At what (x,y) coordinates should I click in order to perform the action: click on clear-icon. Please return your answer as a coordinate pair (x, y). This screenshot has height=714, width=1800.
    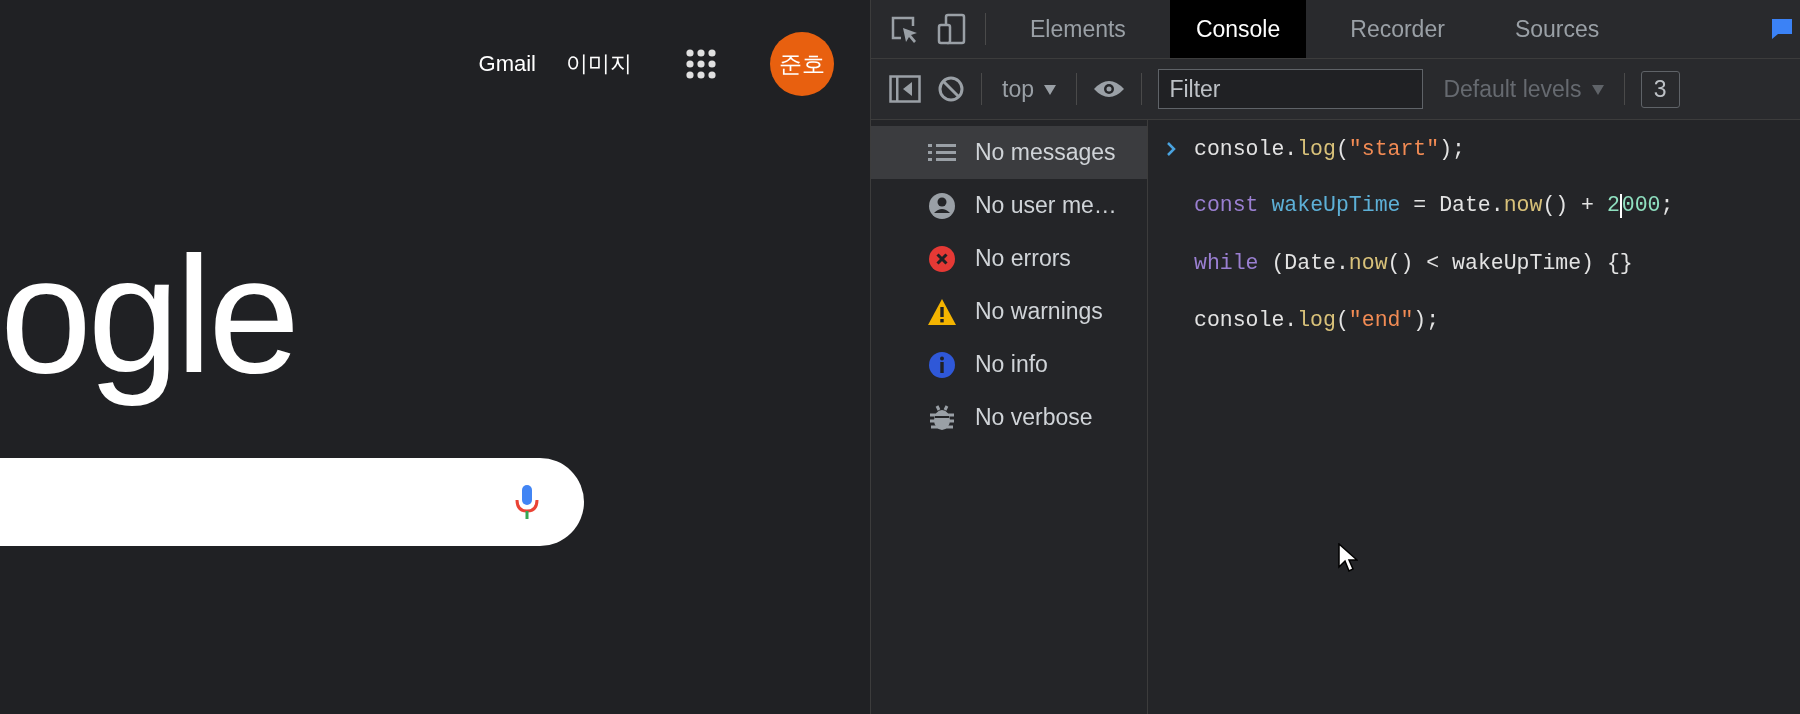
    Looking at the image, I should click on (951, 89).